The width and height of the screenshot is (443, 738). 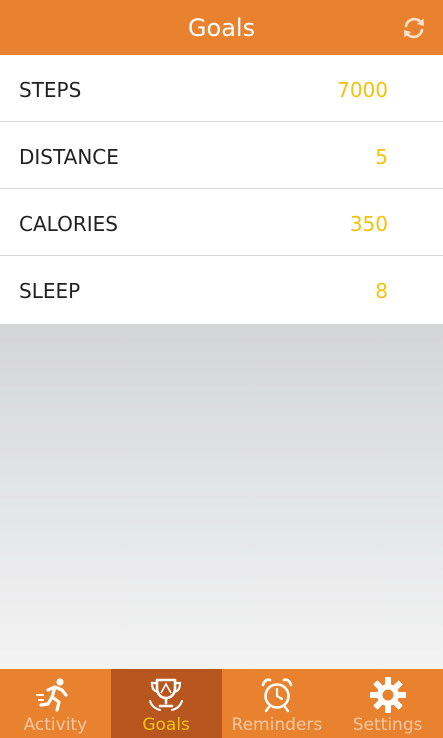 What do you see at coordinates (221, 290) in the screenshot?
I see `goal-row-sleep: SLEEP 8` at bounding box center [221, 290].